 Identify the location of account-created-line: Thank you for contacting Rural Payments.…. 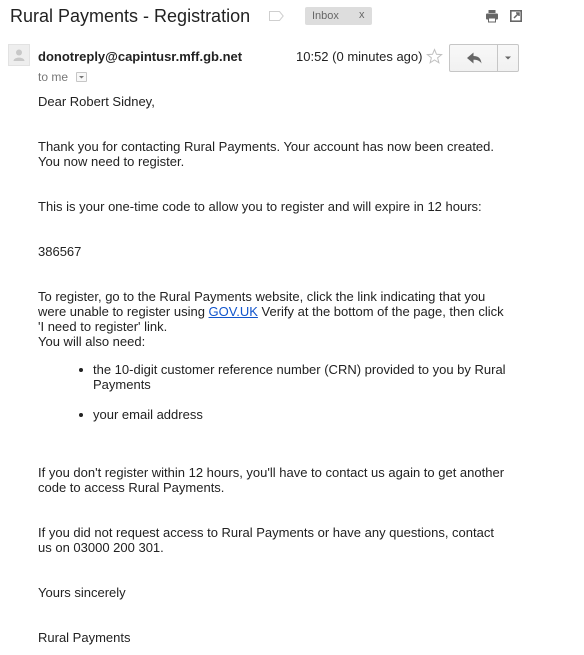
(266, 146).